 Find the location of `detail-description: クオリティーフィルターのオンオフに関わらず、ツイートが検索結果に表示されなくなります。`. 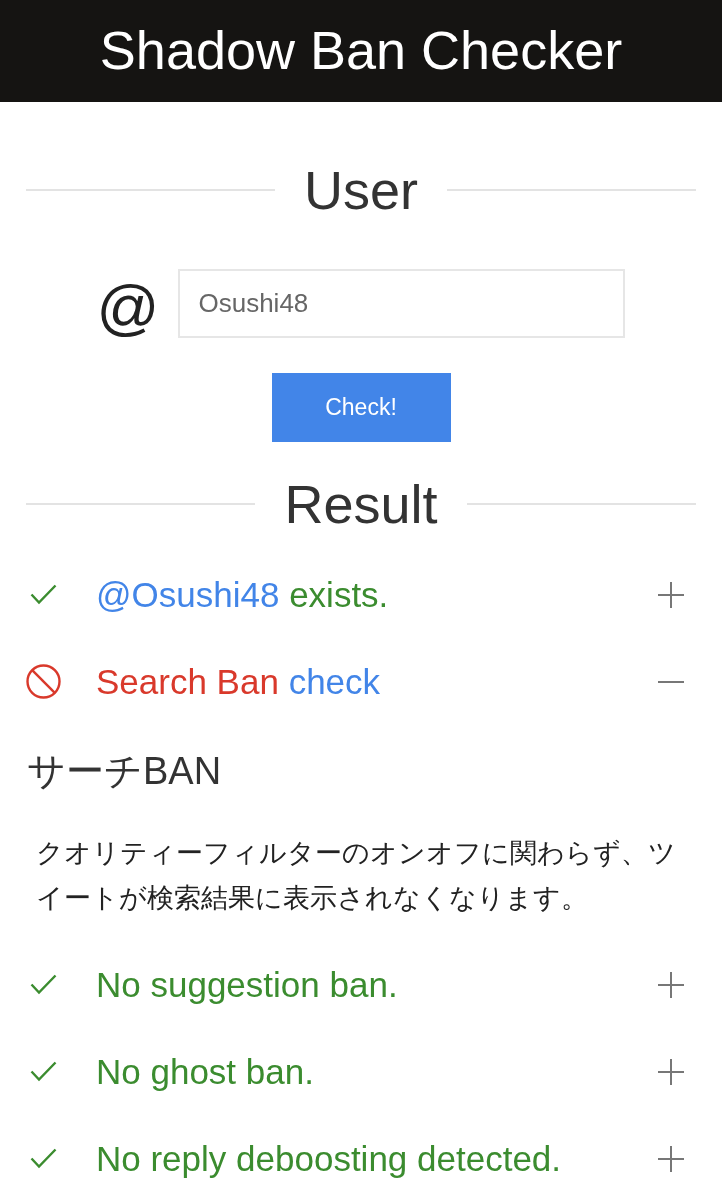

detail-description: クオリティーフィルターのオンオフに関わらず、ツイートが検索結果に表示されなくなります。 is located at coordinates (356, 876).